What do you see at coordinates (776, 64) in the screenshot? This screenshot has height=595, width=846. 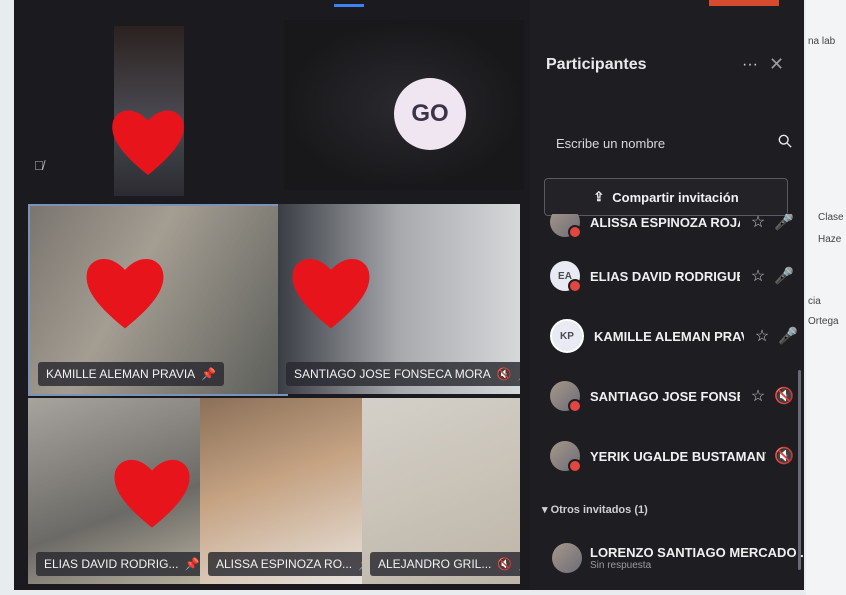 I see `close-button: ✕` at bounding box center [776, 64].